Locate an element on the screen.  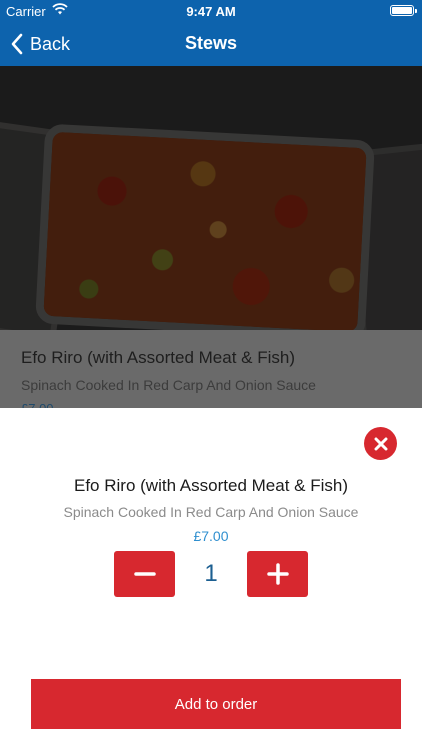
decrease-quantity-button is located at coordinates (144, 574).